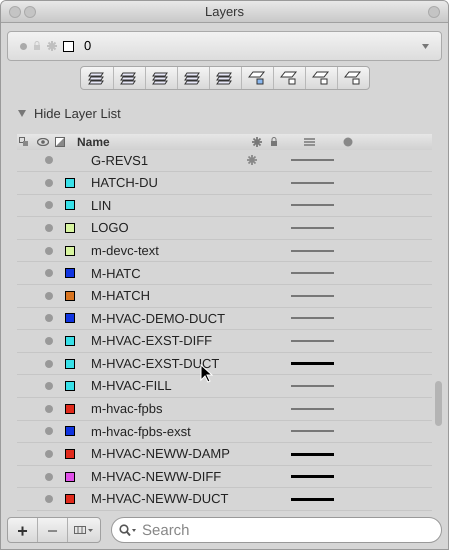 The width and height of the screenshot is (449, 550). I want to click on layer-row: M-HVAC-EXST-DIFF, so click(224, 341).